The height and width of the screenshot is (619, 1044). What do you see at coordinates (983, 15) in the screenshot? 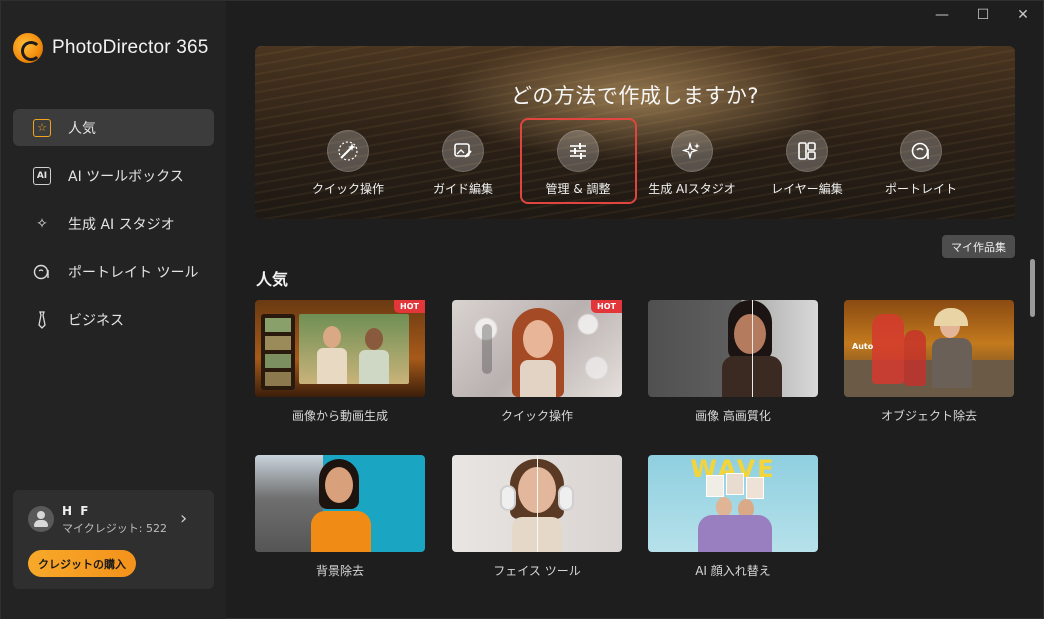
I see `maximize-button: ☐` at bounding box center [983, 15].